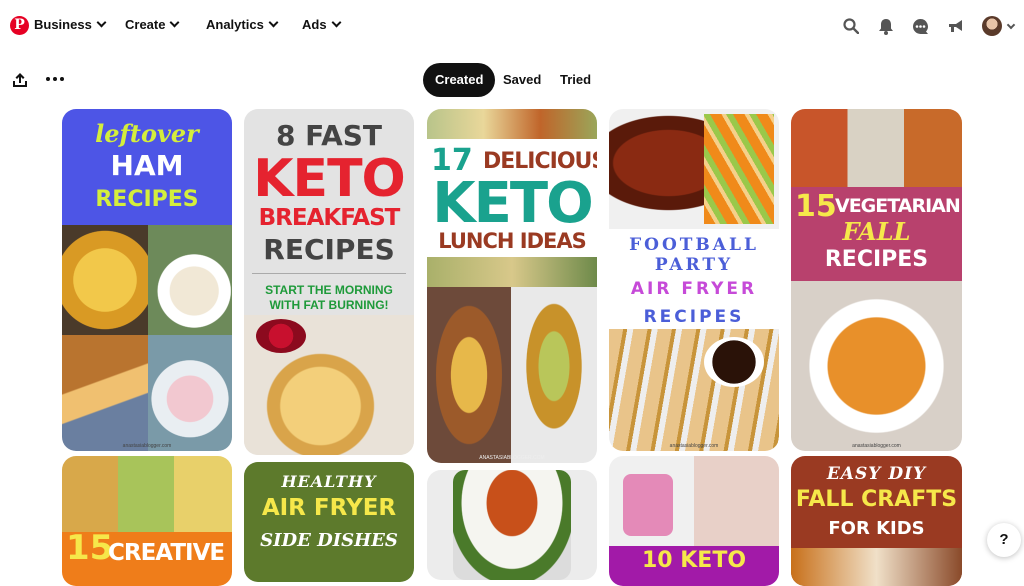 This screenshot has height=586, width=1024. I want to click on search-icon, so click(851, 26).